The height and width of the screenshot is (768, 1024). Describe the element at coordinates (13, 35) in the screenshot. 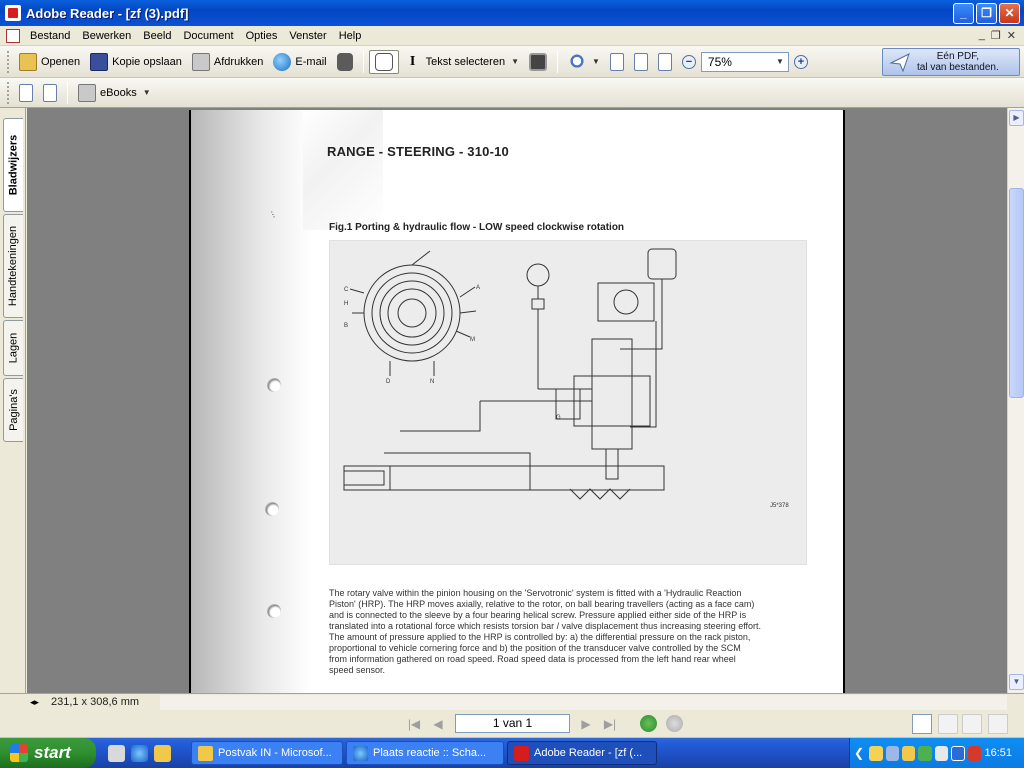

I see `document-icon` at that location.